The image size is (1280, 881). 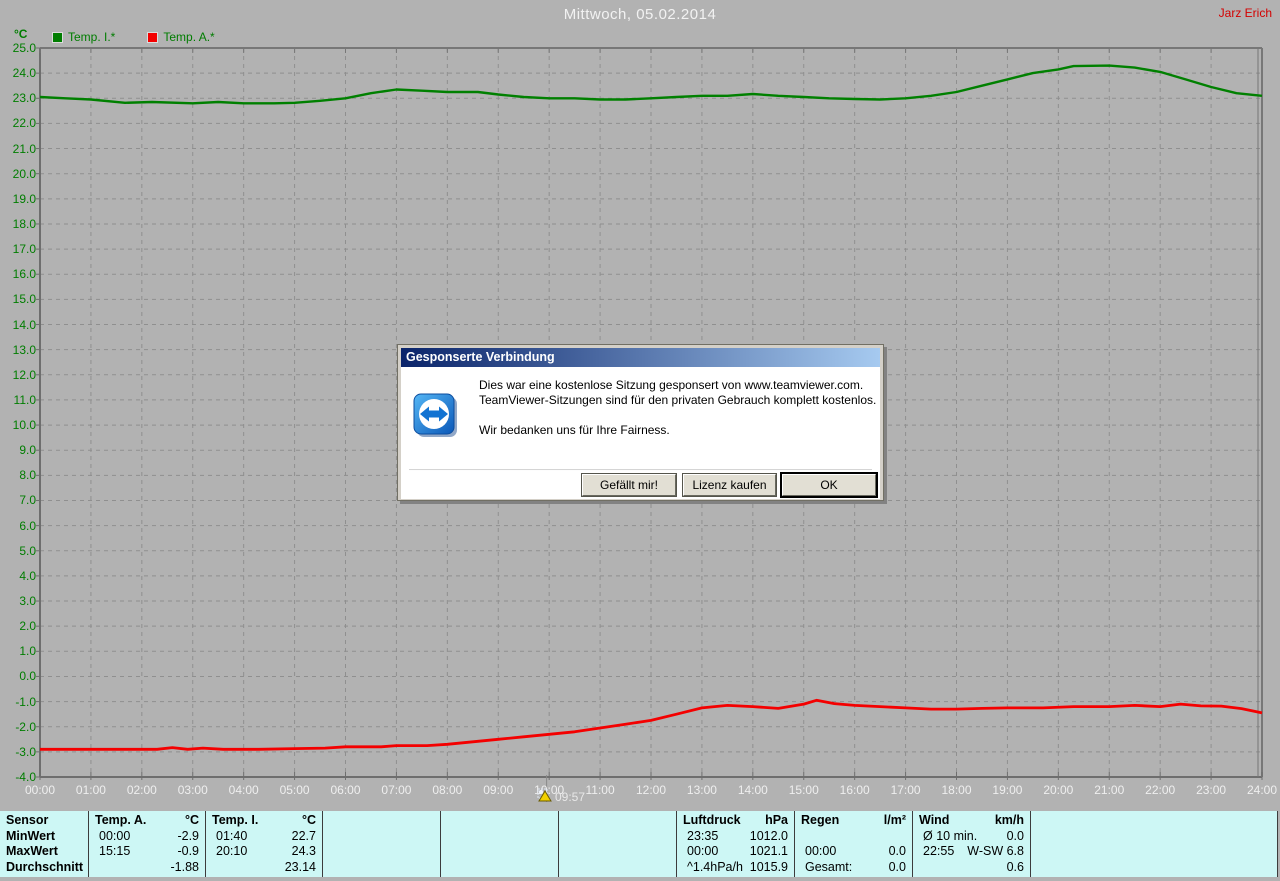 I want to click on stats-row: Temp. I. °C, so click(x=264, y=821).